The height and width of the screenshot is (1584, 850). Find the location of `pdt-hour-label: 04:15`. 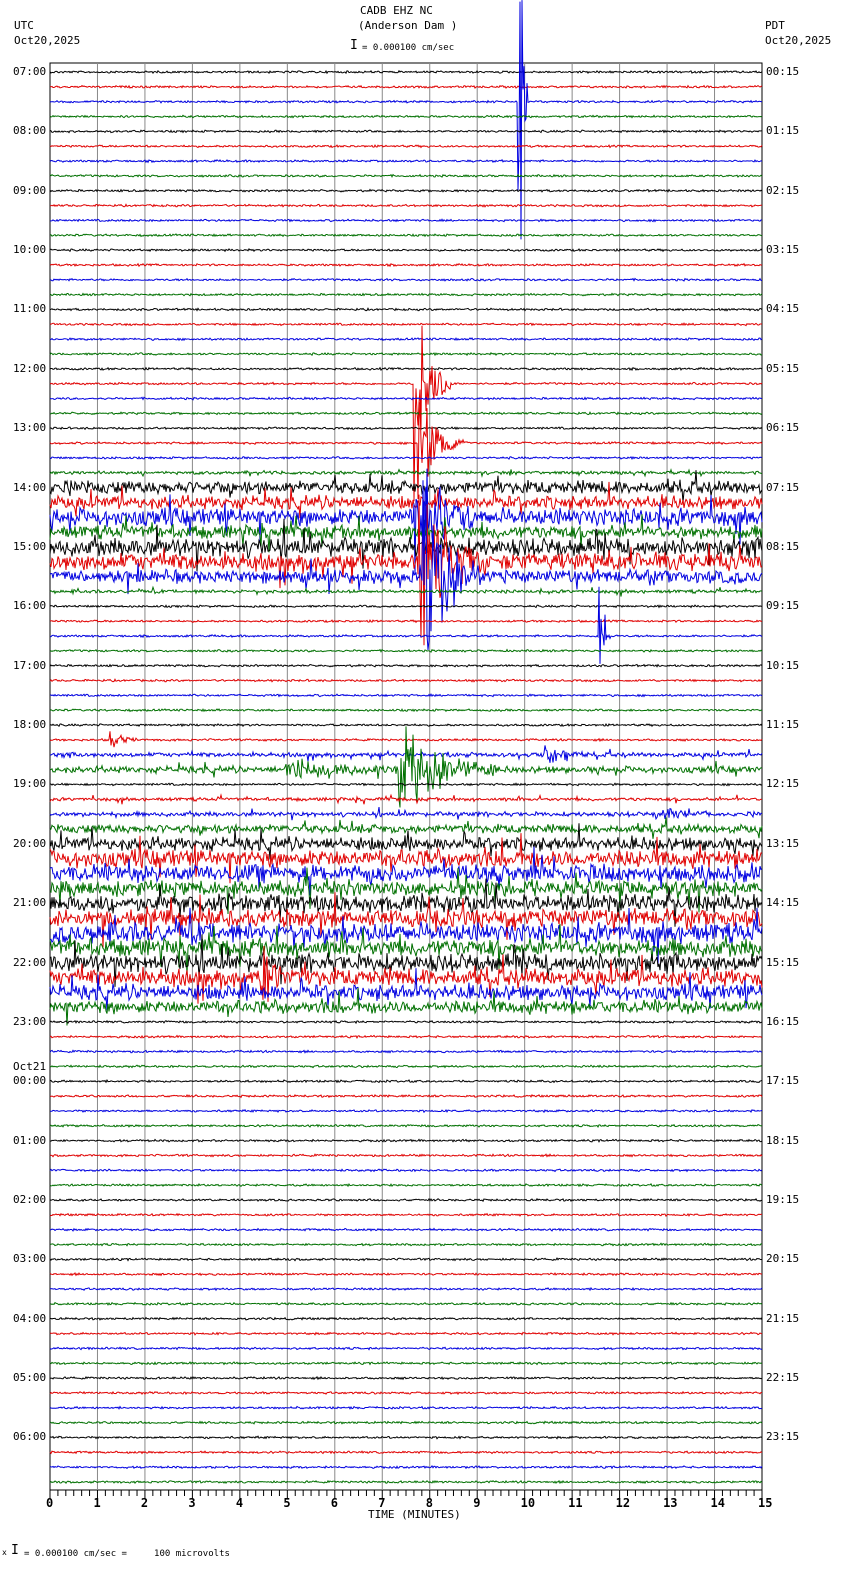

pdt-hour-label: 04:15 is located at coordinates (783, 309).